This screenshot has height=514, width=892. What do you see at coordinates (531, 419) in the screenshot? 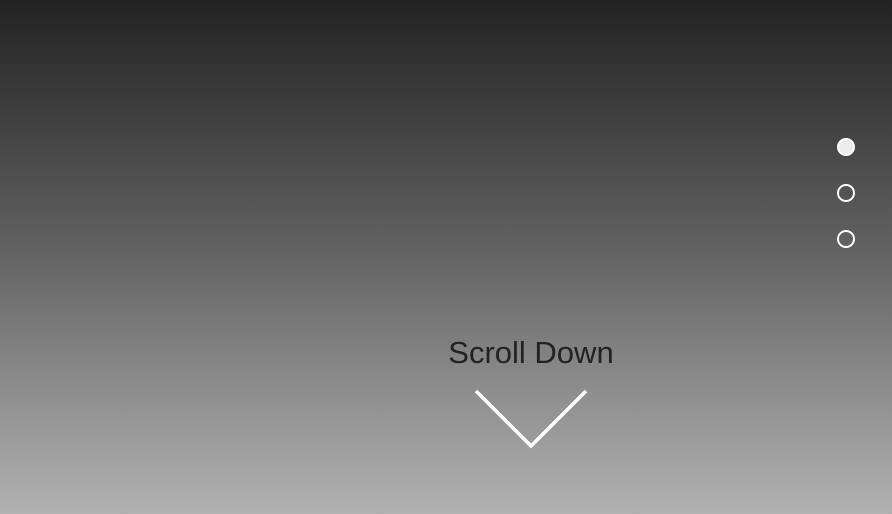
I see `chevron-down-icon` at bounding box center [531, 419].